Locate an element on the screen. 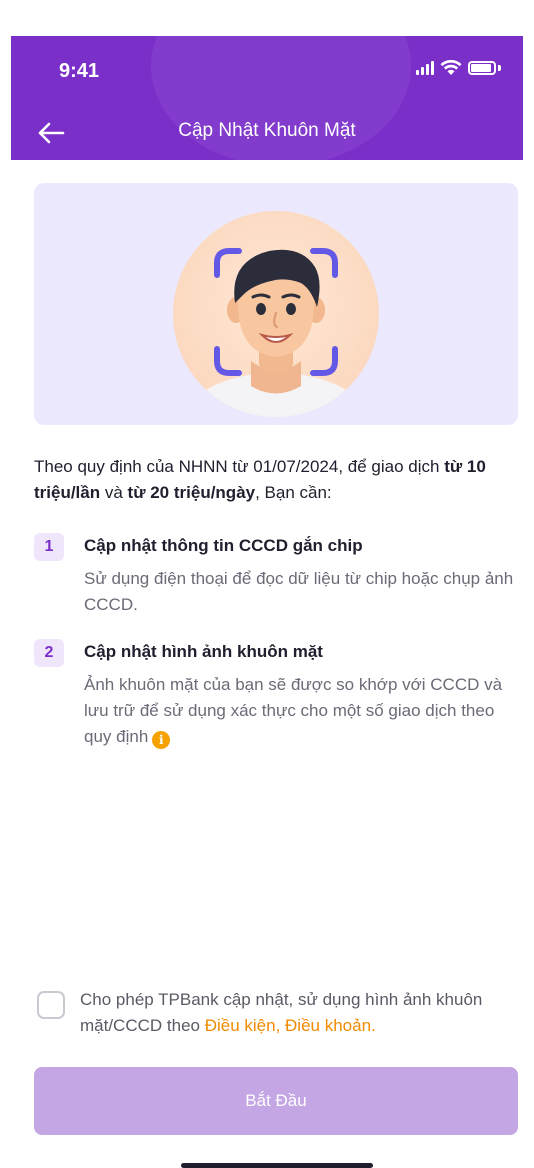 The width and height of the screenshot is (534, 1168). home-indicator is located at coordinates (277, 1165).